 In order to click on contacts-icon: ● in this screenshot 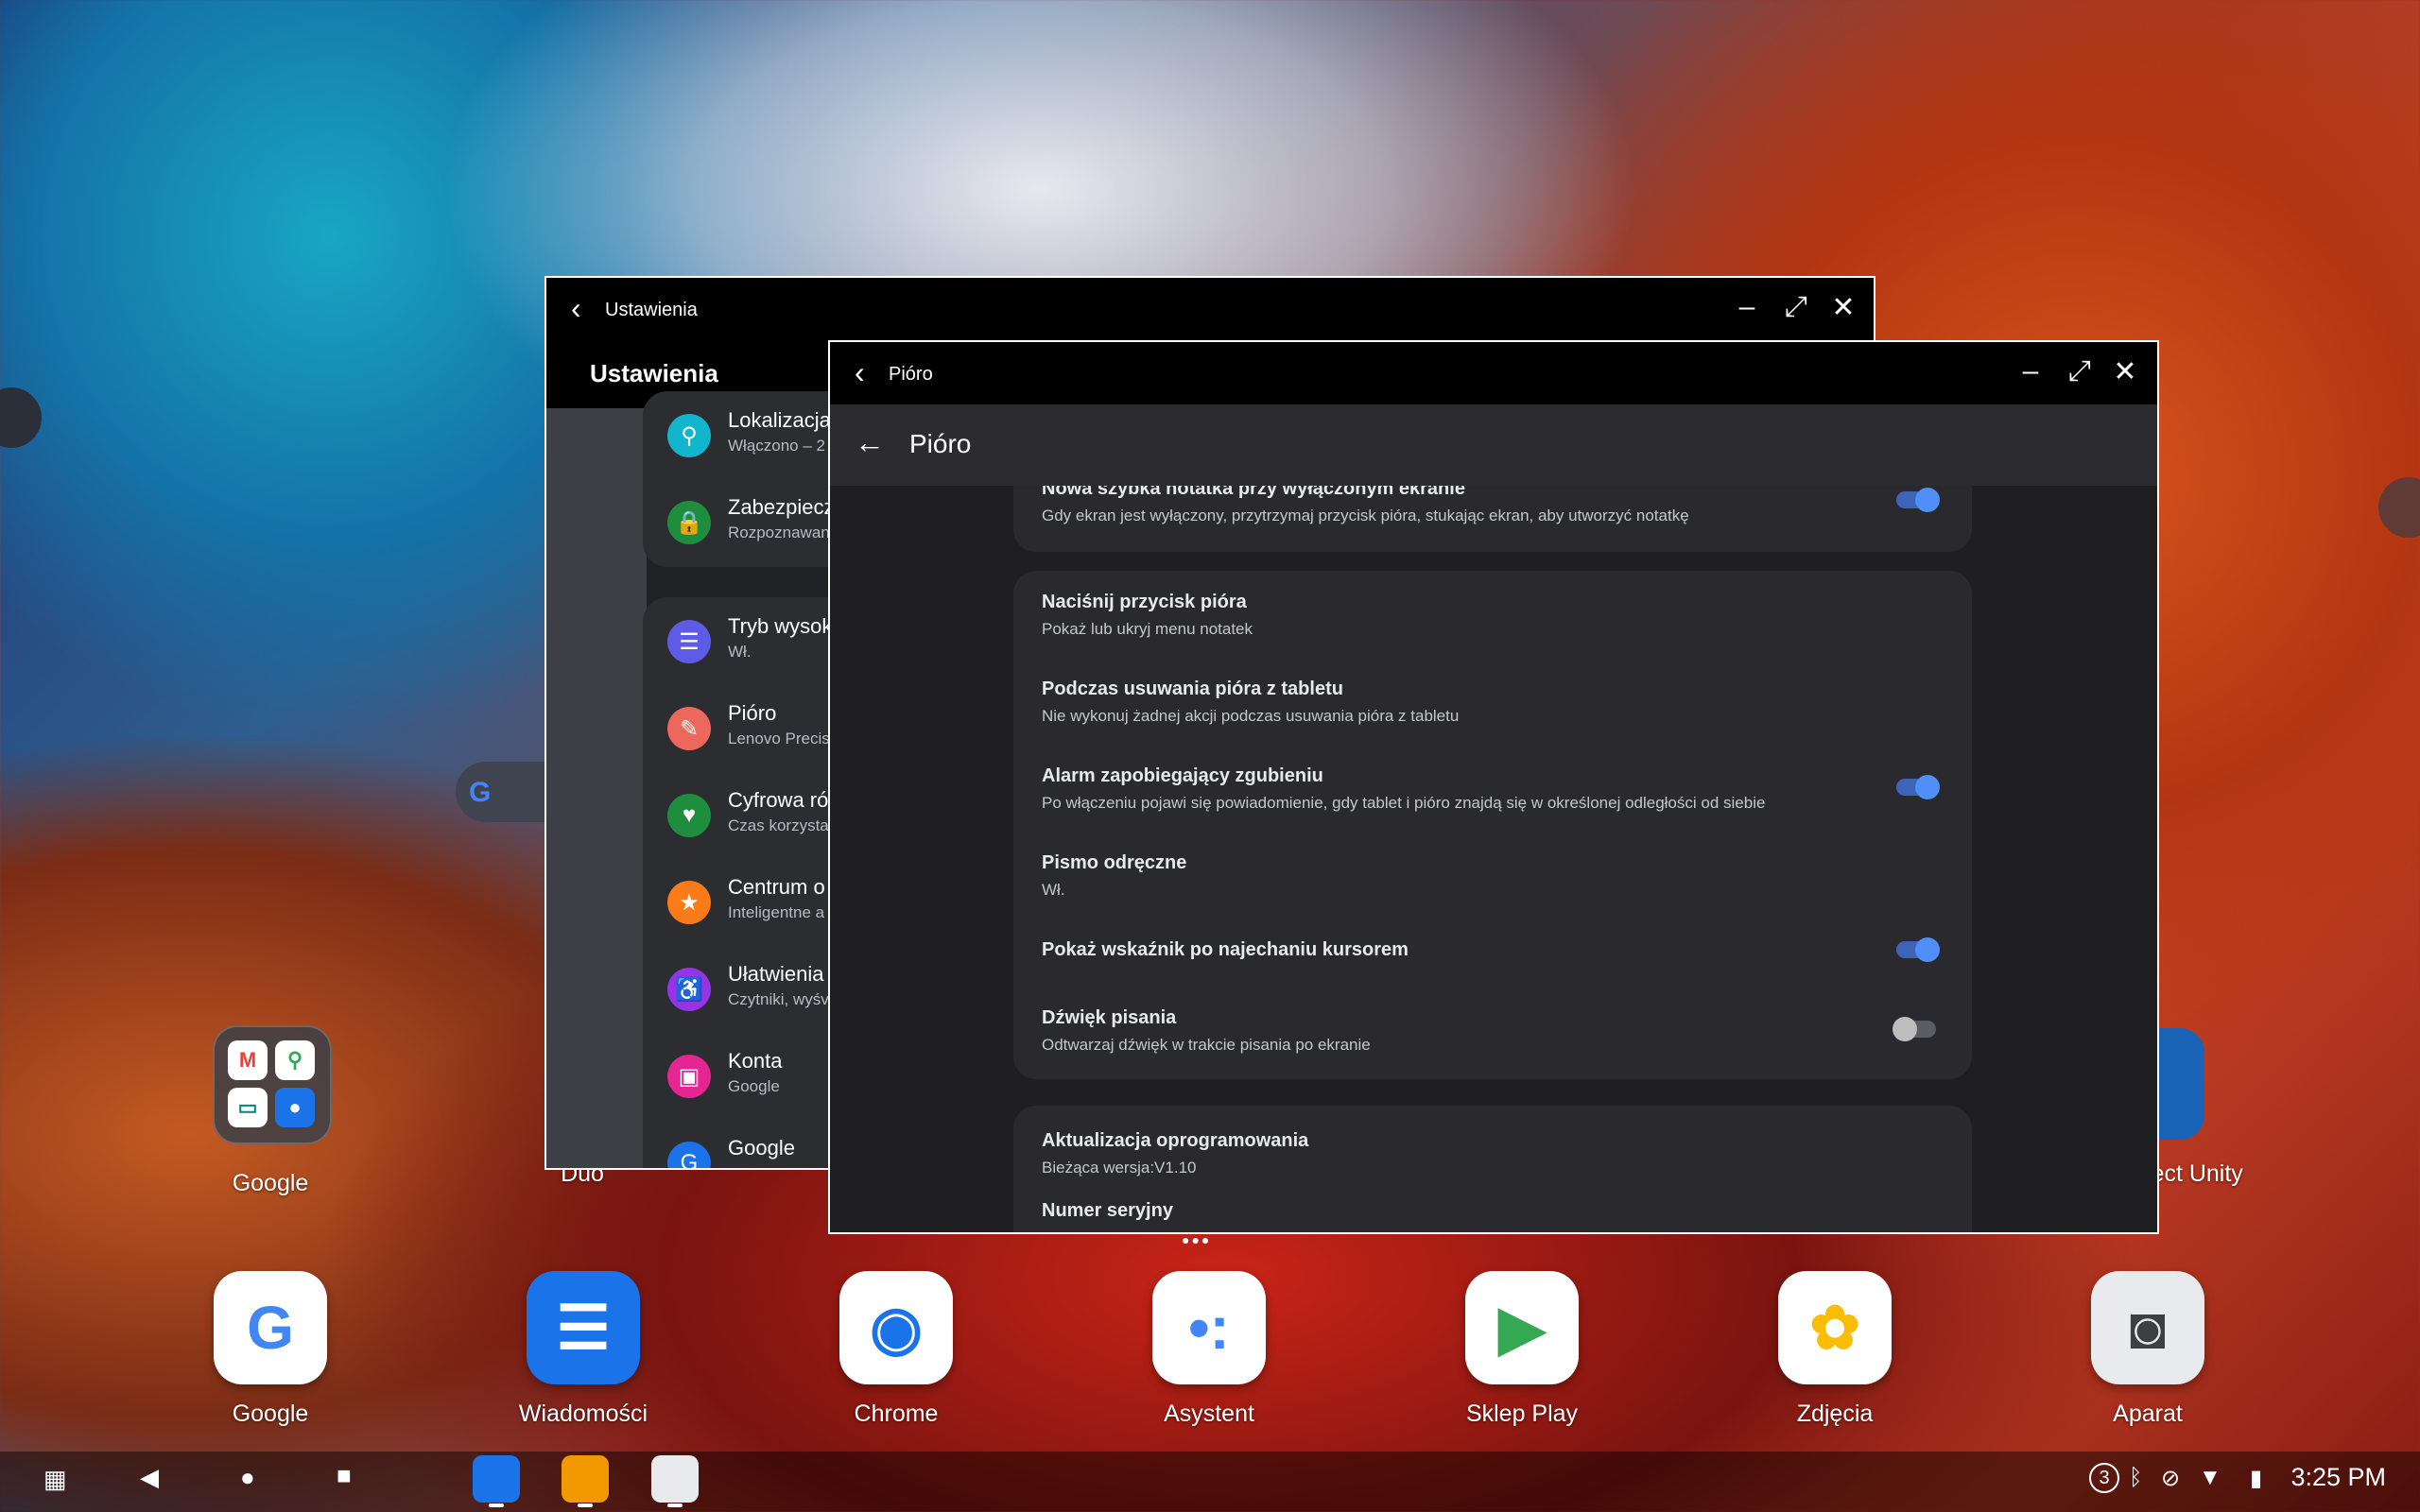, I will do `click(295, 1107)`.